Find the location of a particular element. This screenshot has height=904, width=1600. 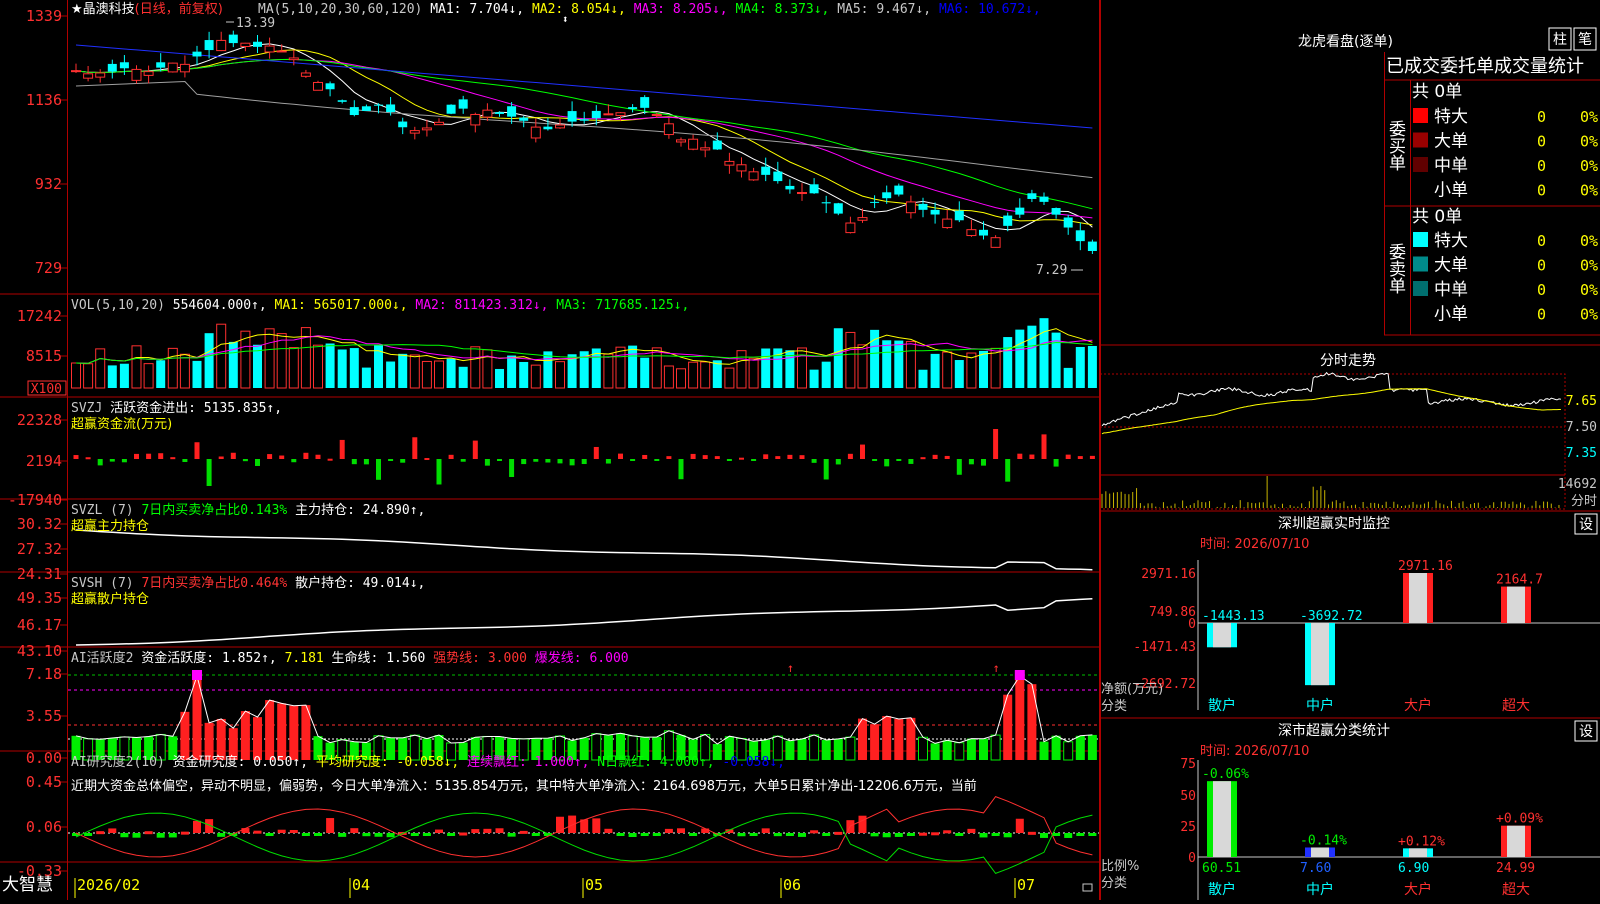

brand-label: 大智慧 is located at coordinates (27, 885).